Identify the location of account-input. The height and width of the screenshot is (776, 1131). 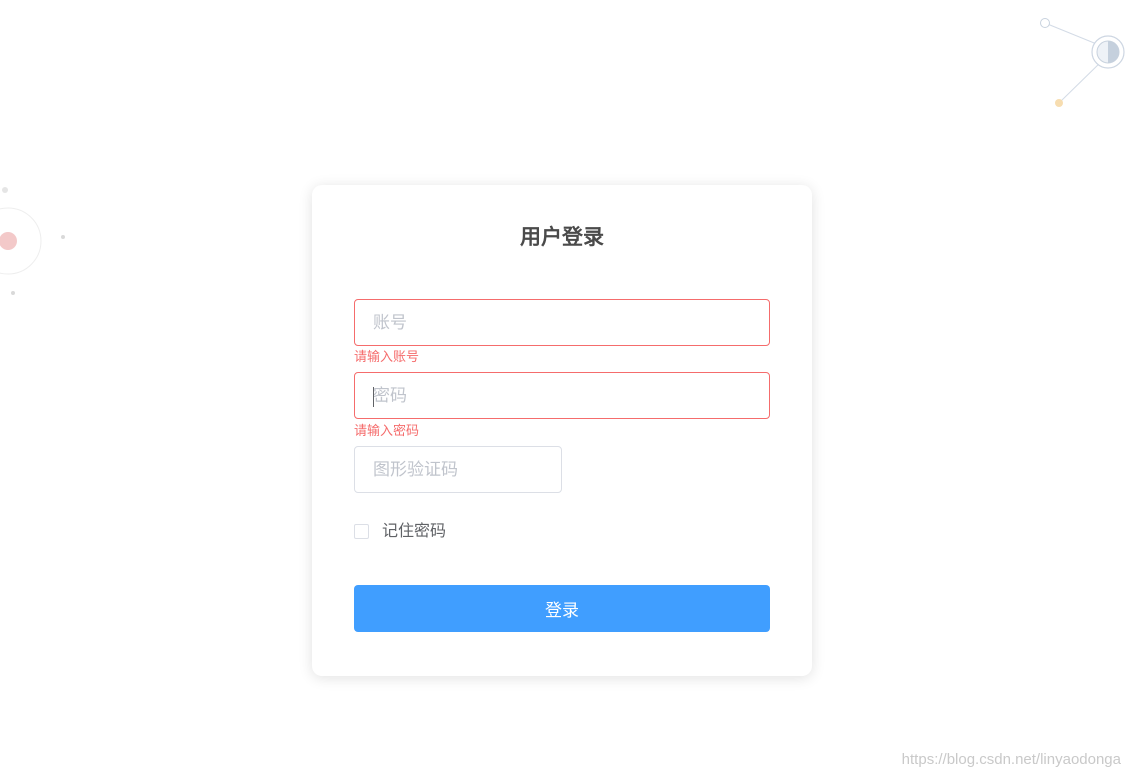
(562, 322).